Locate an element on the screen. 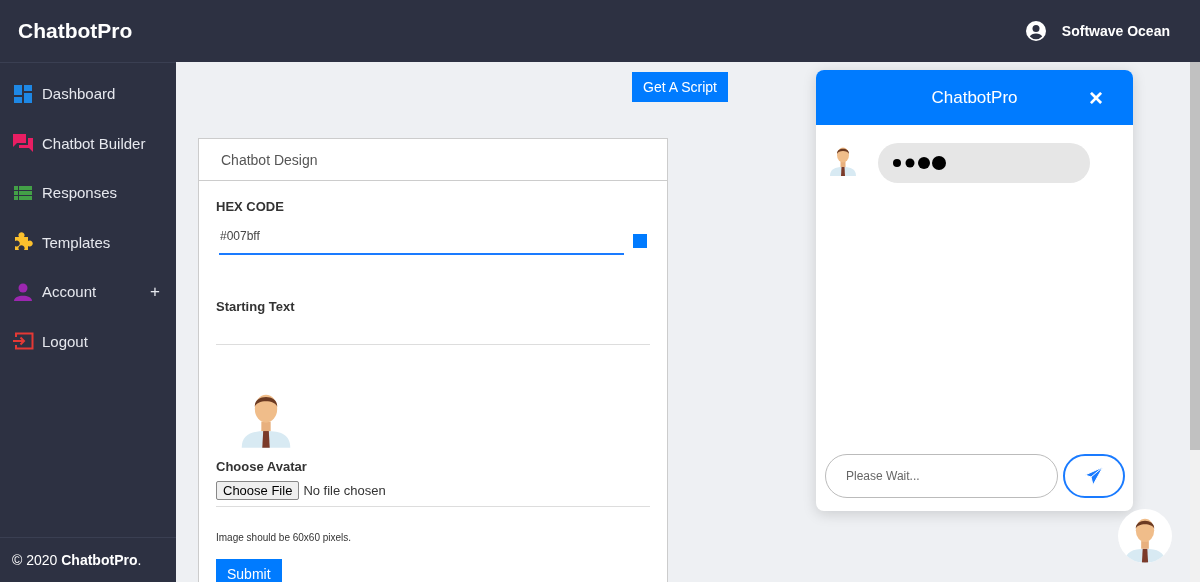 The width and height of the screenshot is (1200, 582). hint-text: Image should be 60x60 pixels. is located at coordinates (284, 537).